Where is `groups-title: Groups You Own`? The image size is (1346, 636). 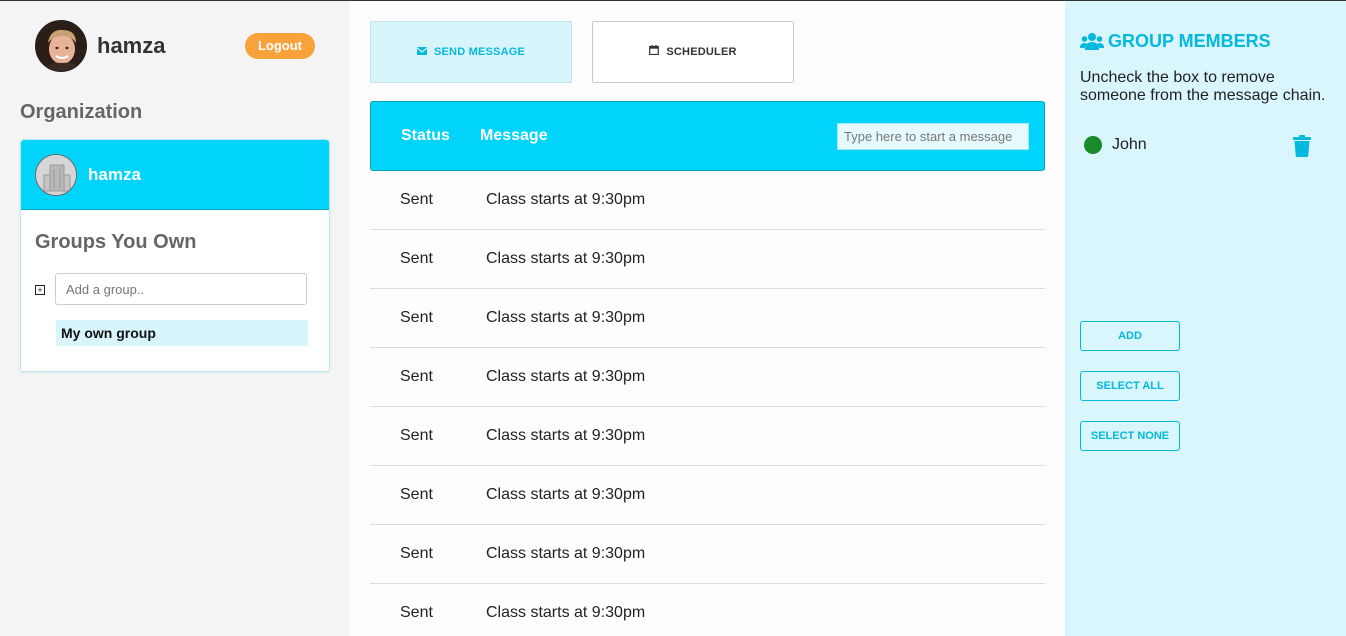
groups-title: Groups You Own is located at coordinates (116, 242).